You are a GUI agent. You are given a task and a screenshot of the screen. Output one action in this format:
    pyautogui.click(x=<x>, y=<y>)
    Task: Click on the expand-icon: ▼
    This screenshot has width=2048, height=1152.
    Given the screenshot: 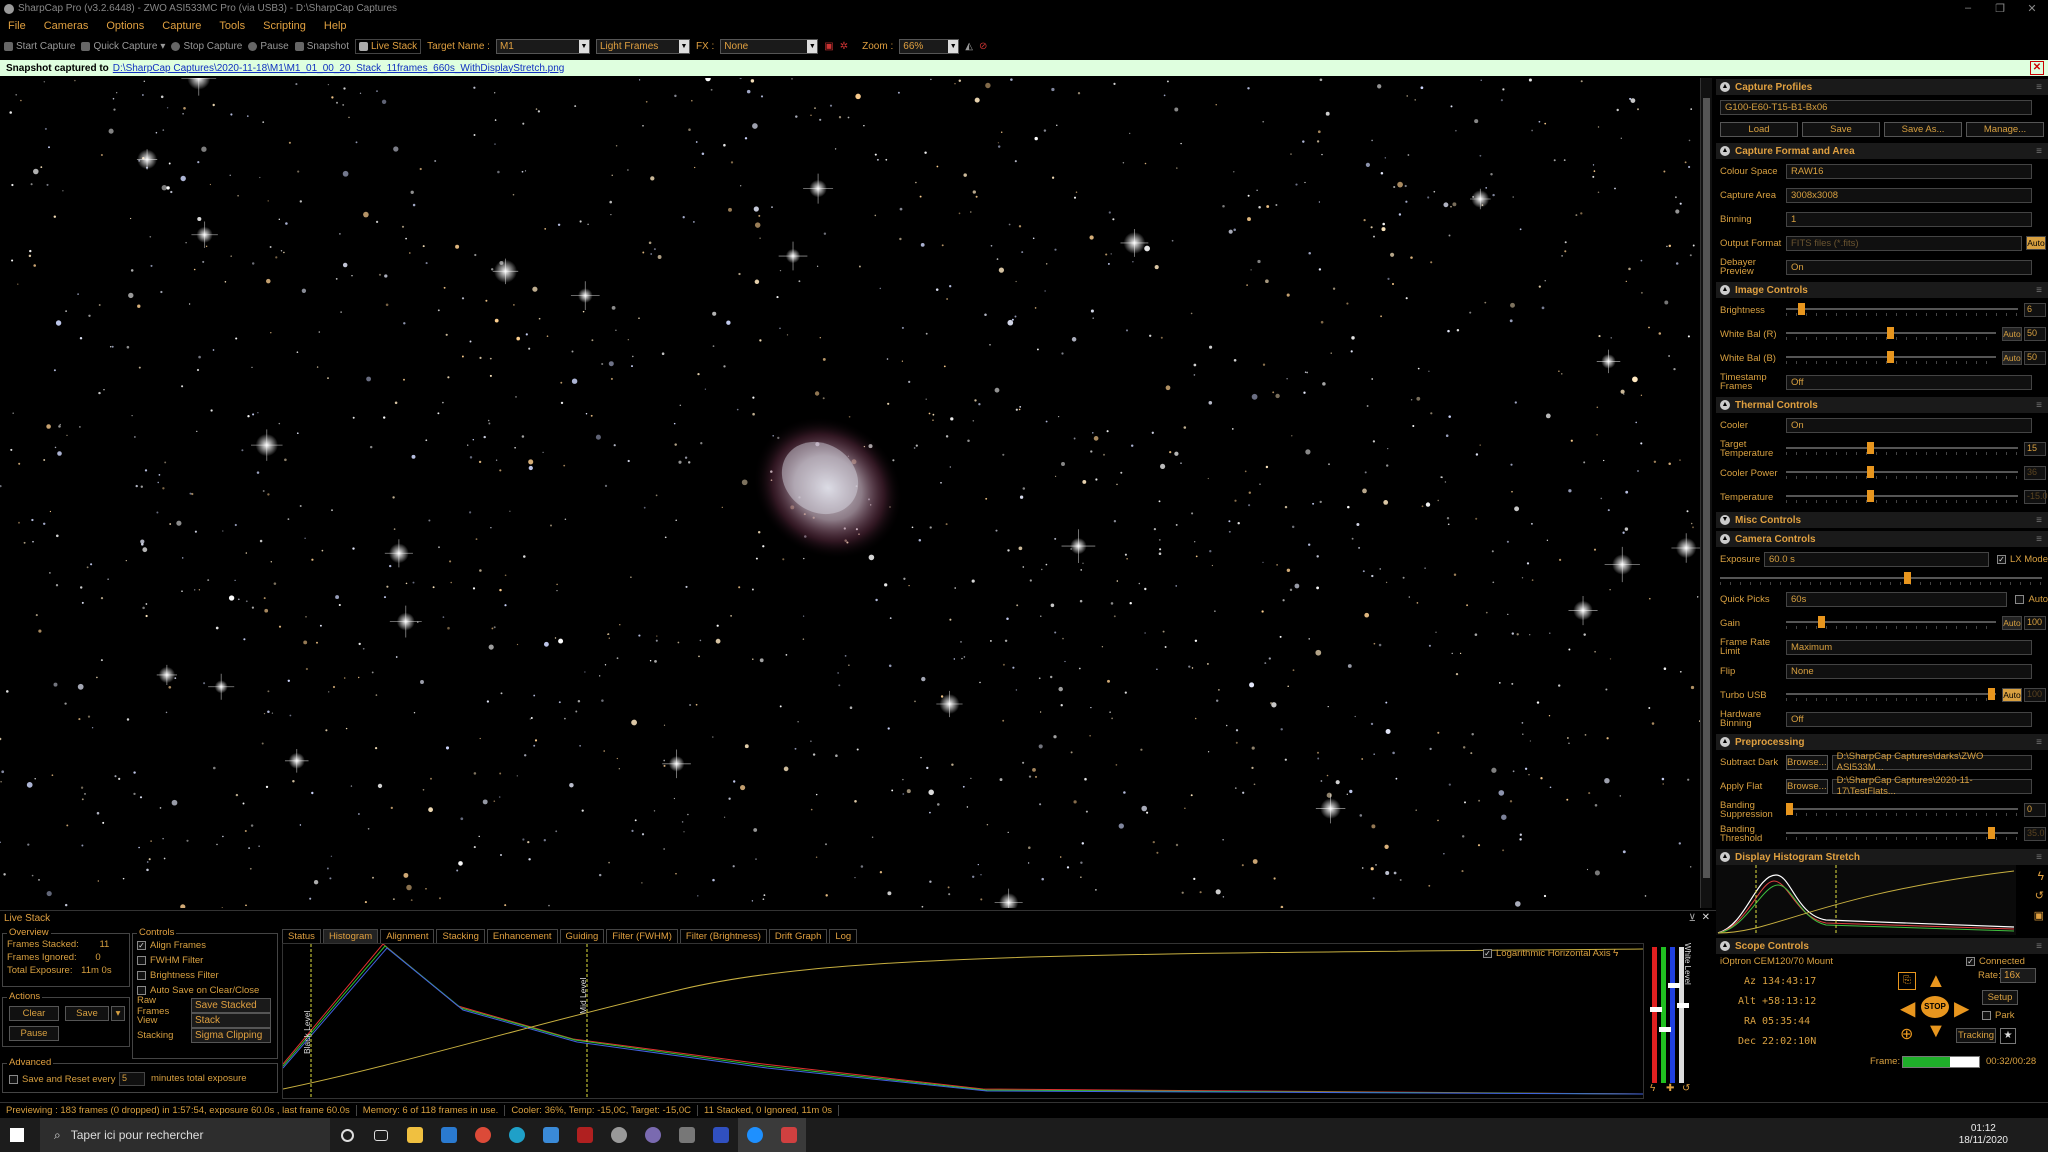 What is the action you would take?
    pyautogui.click(x=1725, y=520)
    